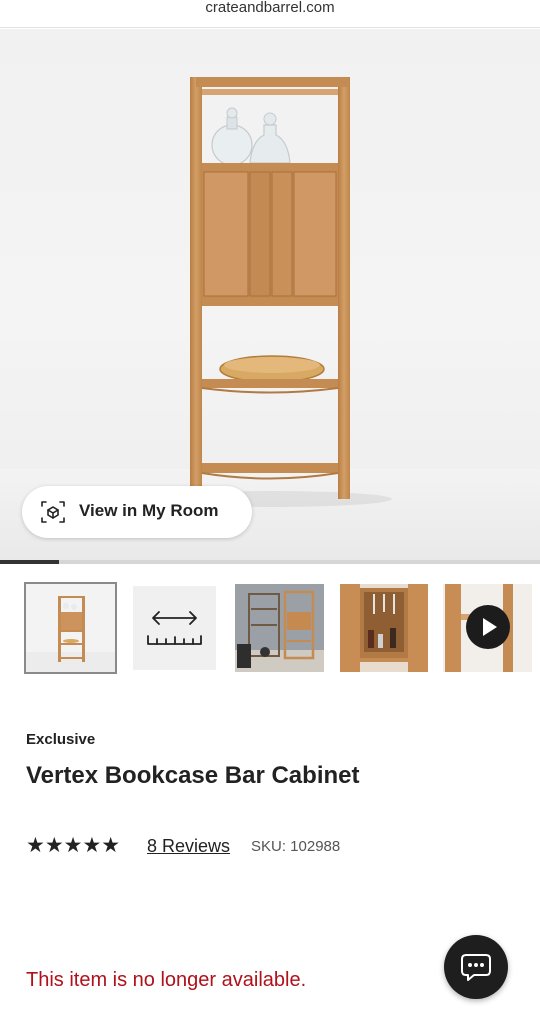  I want to click on cabinet-interior-image, so click(384, 628).